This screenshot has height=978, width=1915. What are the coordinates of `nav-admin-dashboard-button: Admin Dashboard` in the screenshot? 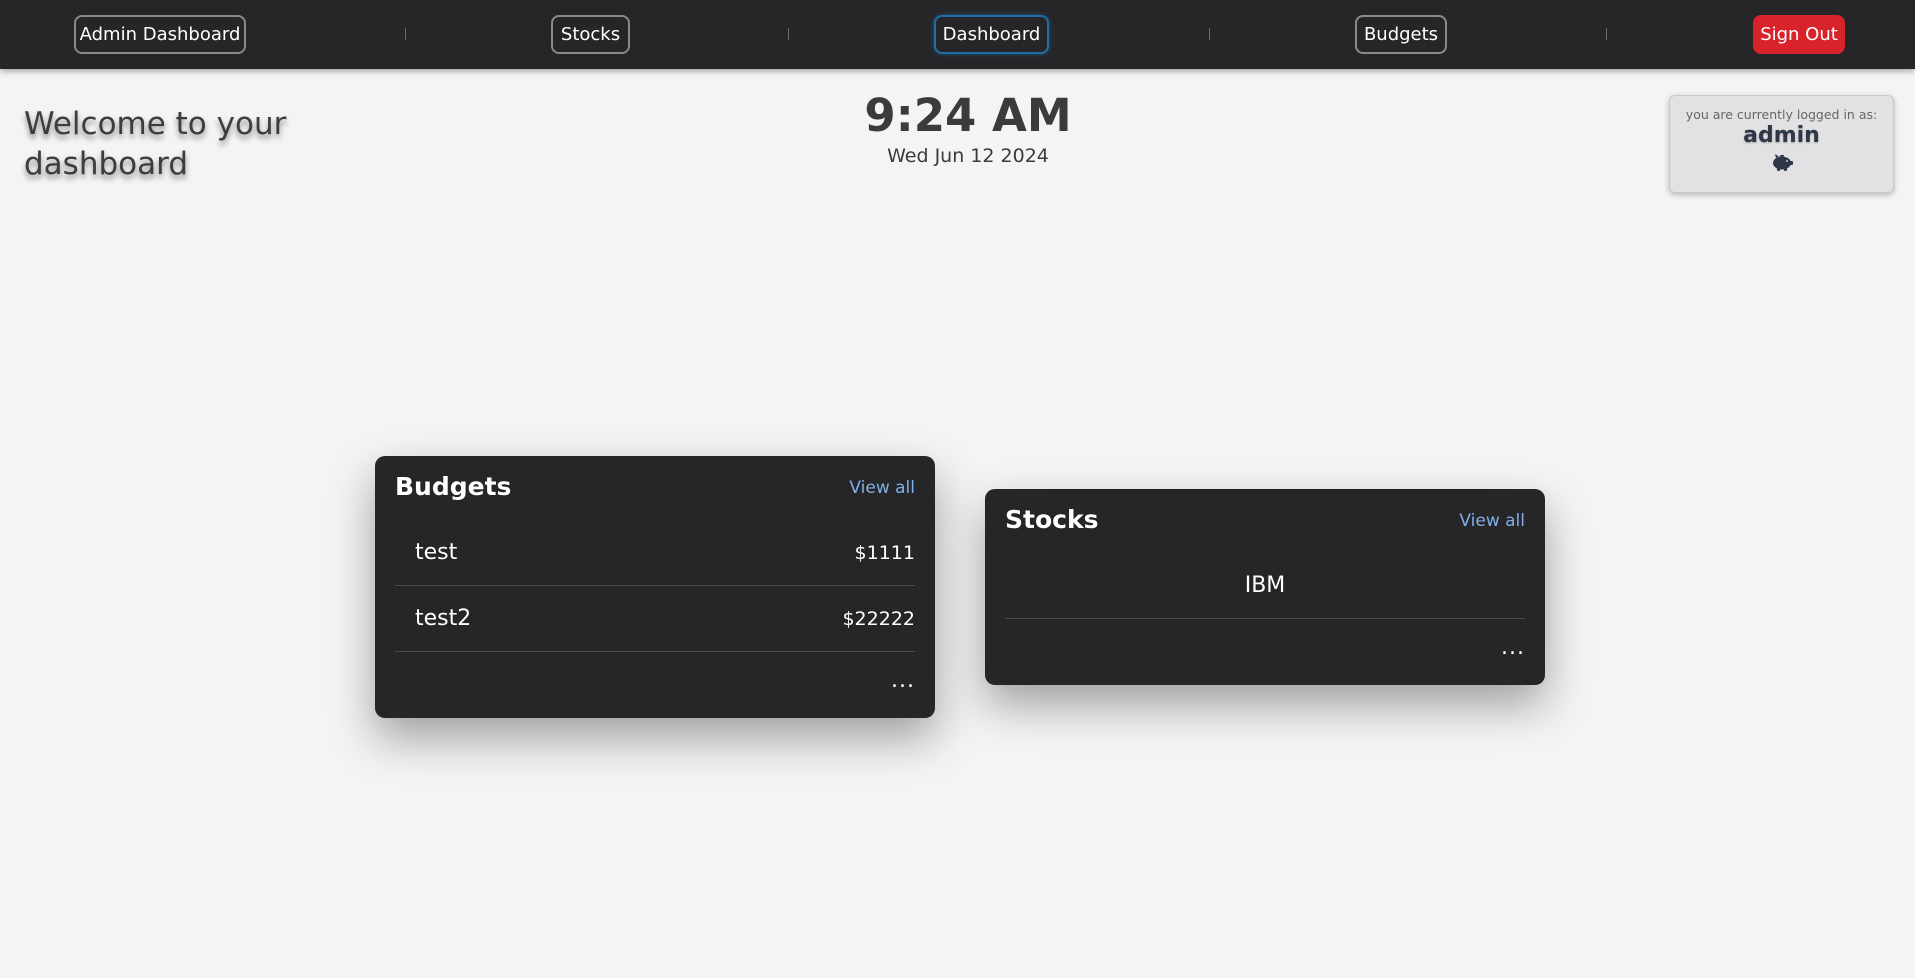 It's located at (160, 34).